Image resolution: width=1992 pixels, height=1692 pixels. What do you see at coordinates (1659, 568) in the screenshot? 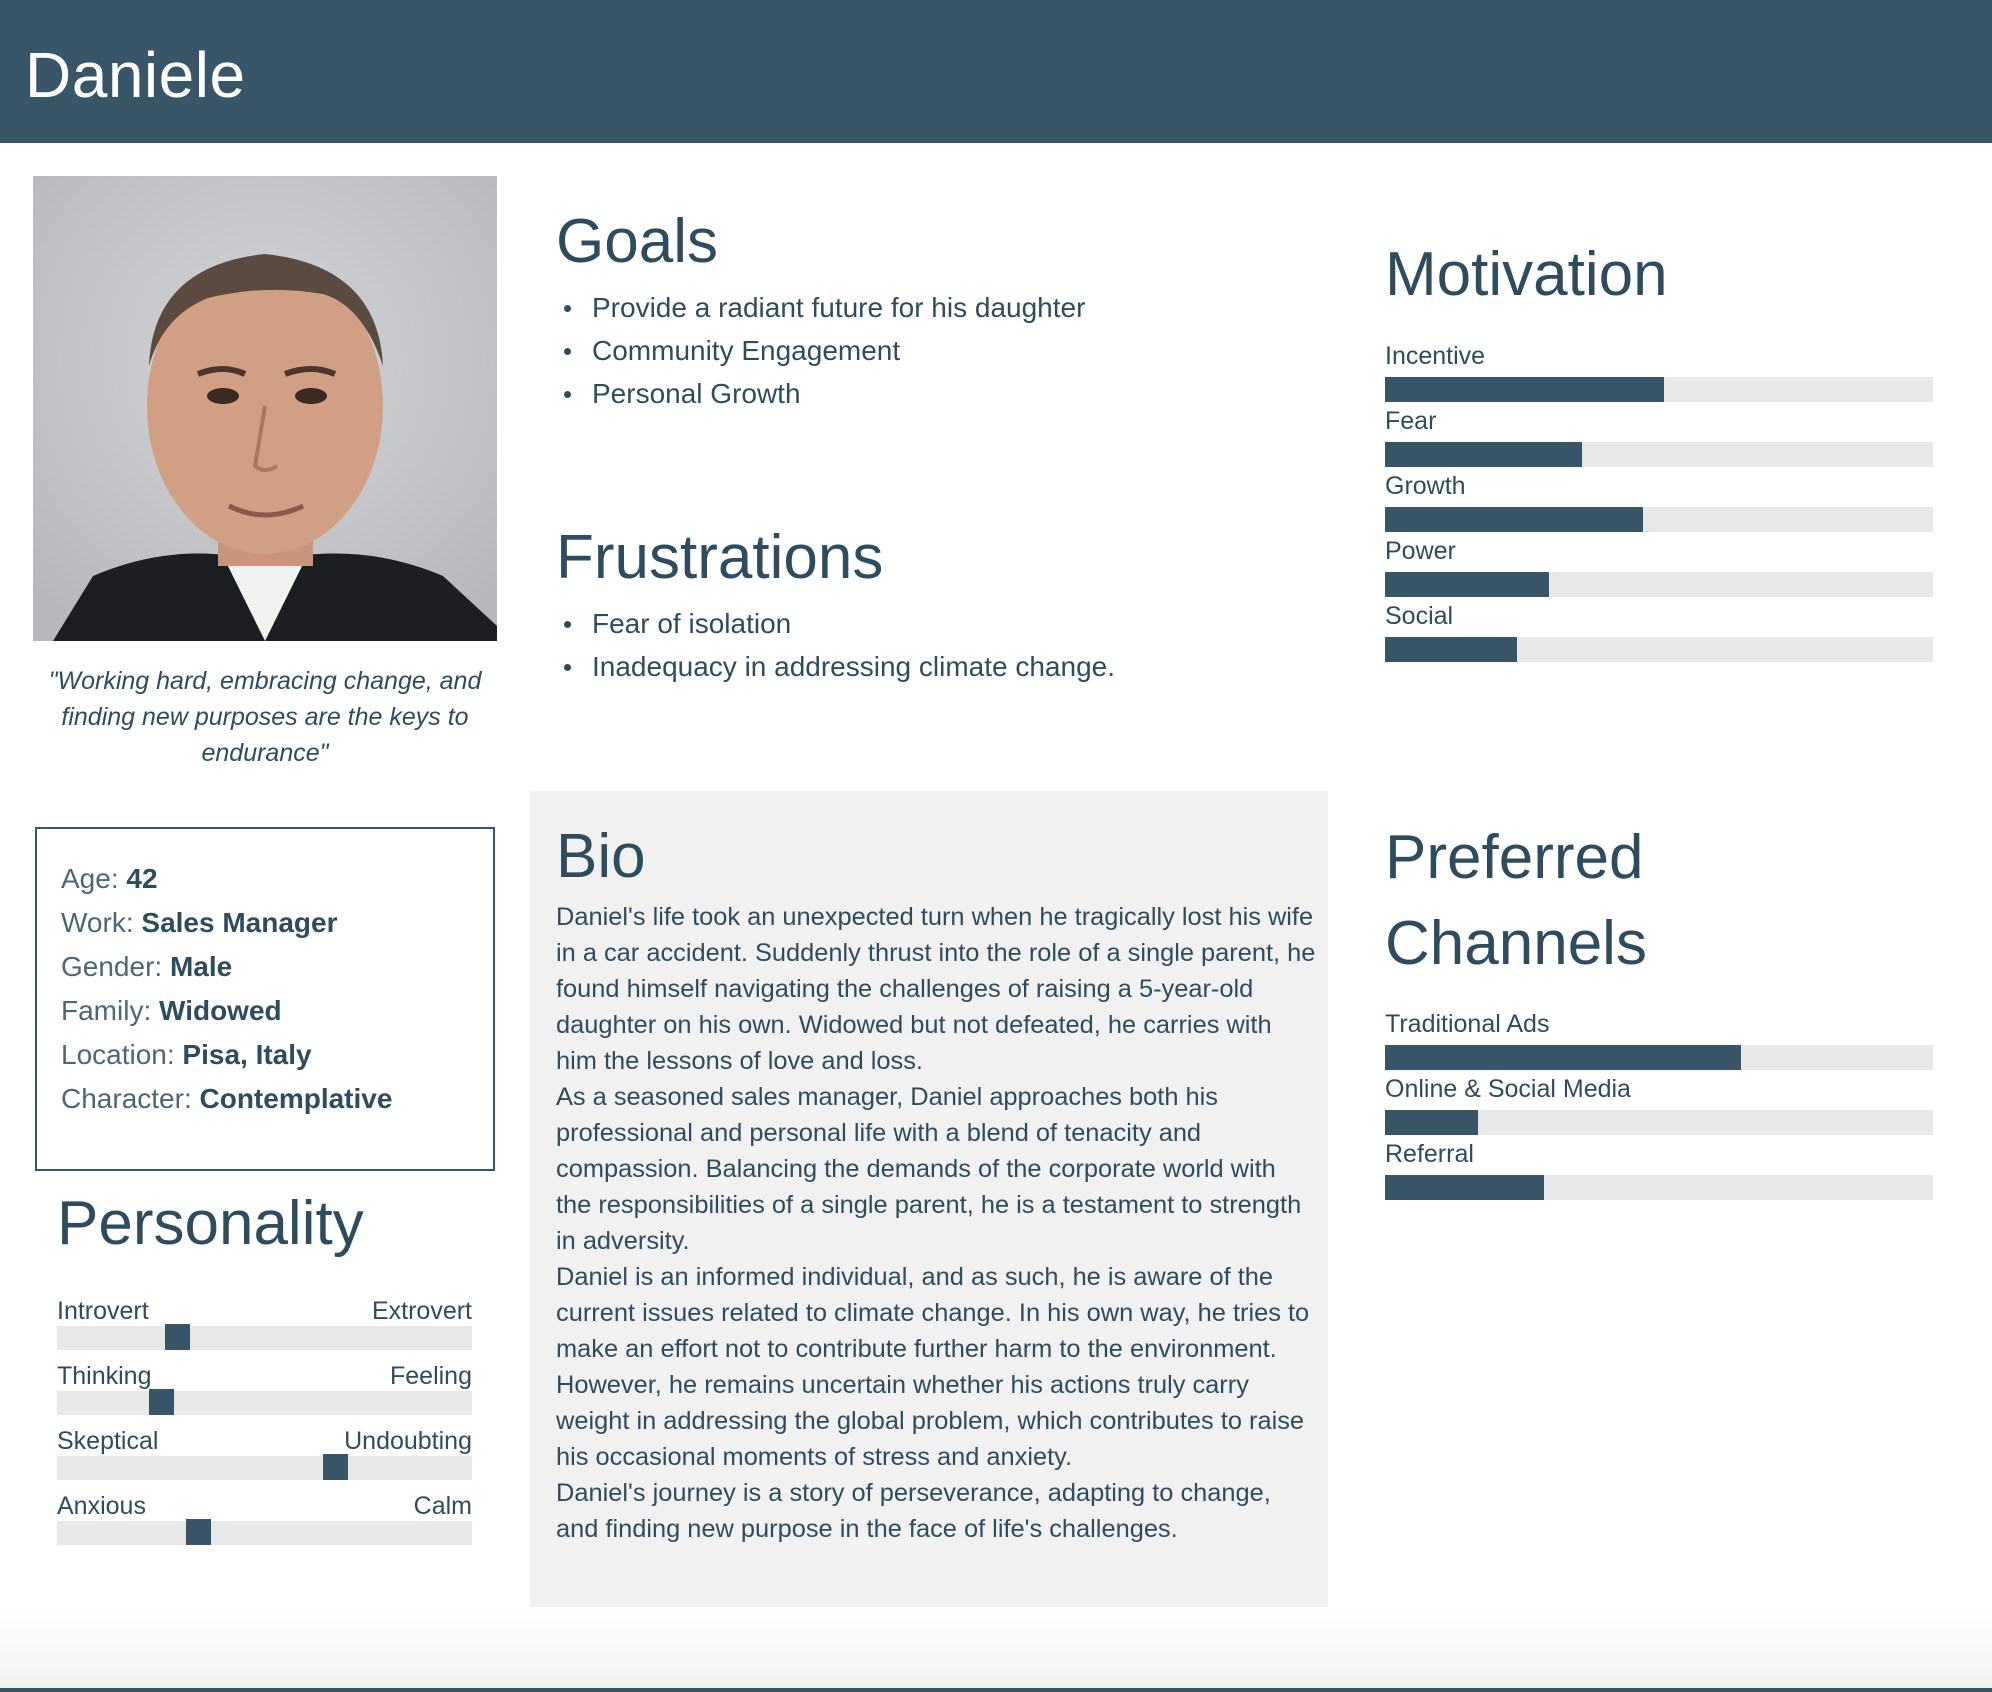
I see `motivation-item: Power` at bounding box center [1659, 568].